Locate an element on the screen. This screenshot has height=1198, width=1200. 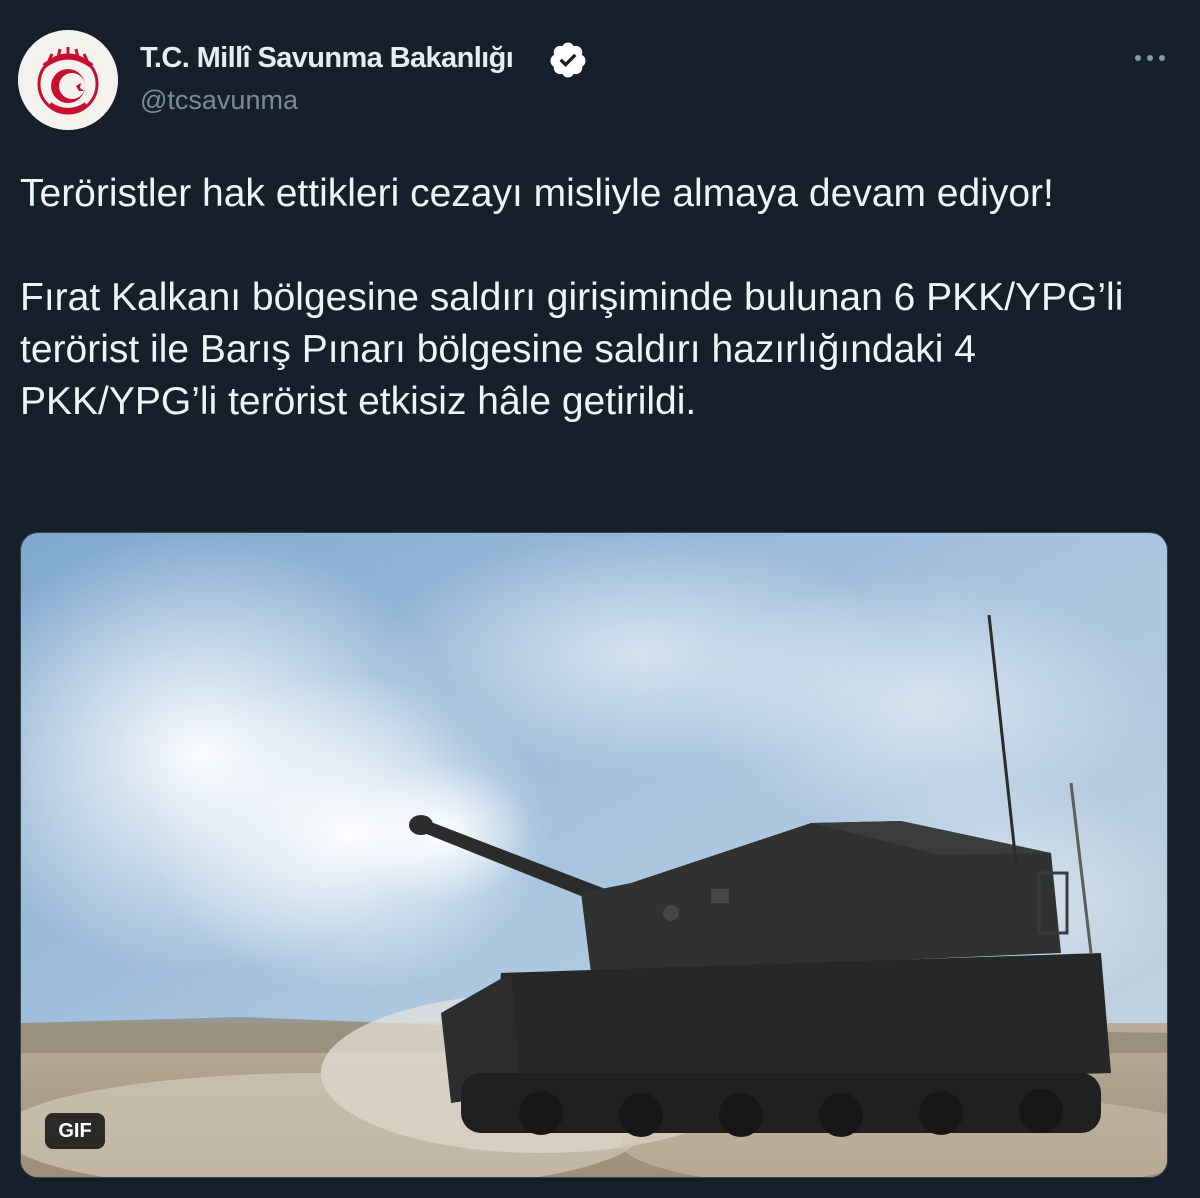
author-name: T.C. Millî Savunma Bakanlığı is located at coordinates (327, 58).